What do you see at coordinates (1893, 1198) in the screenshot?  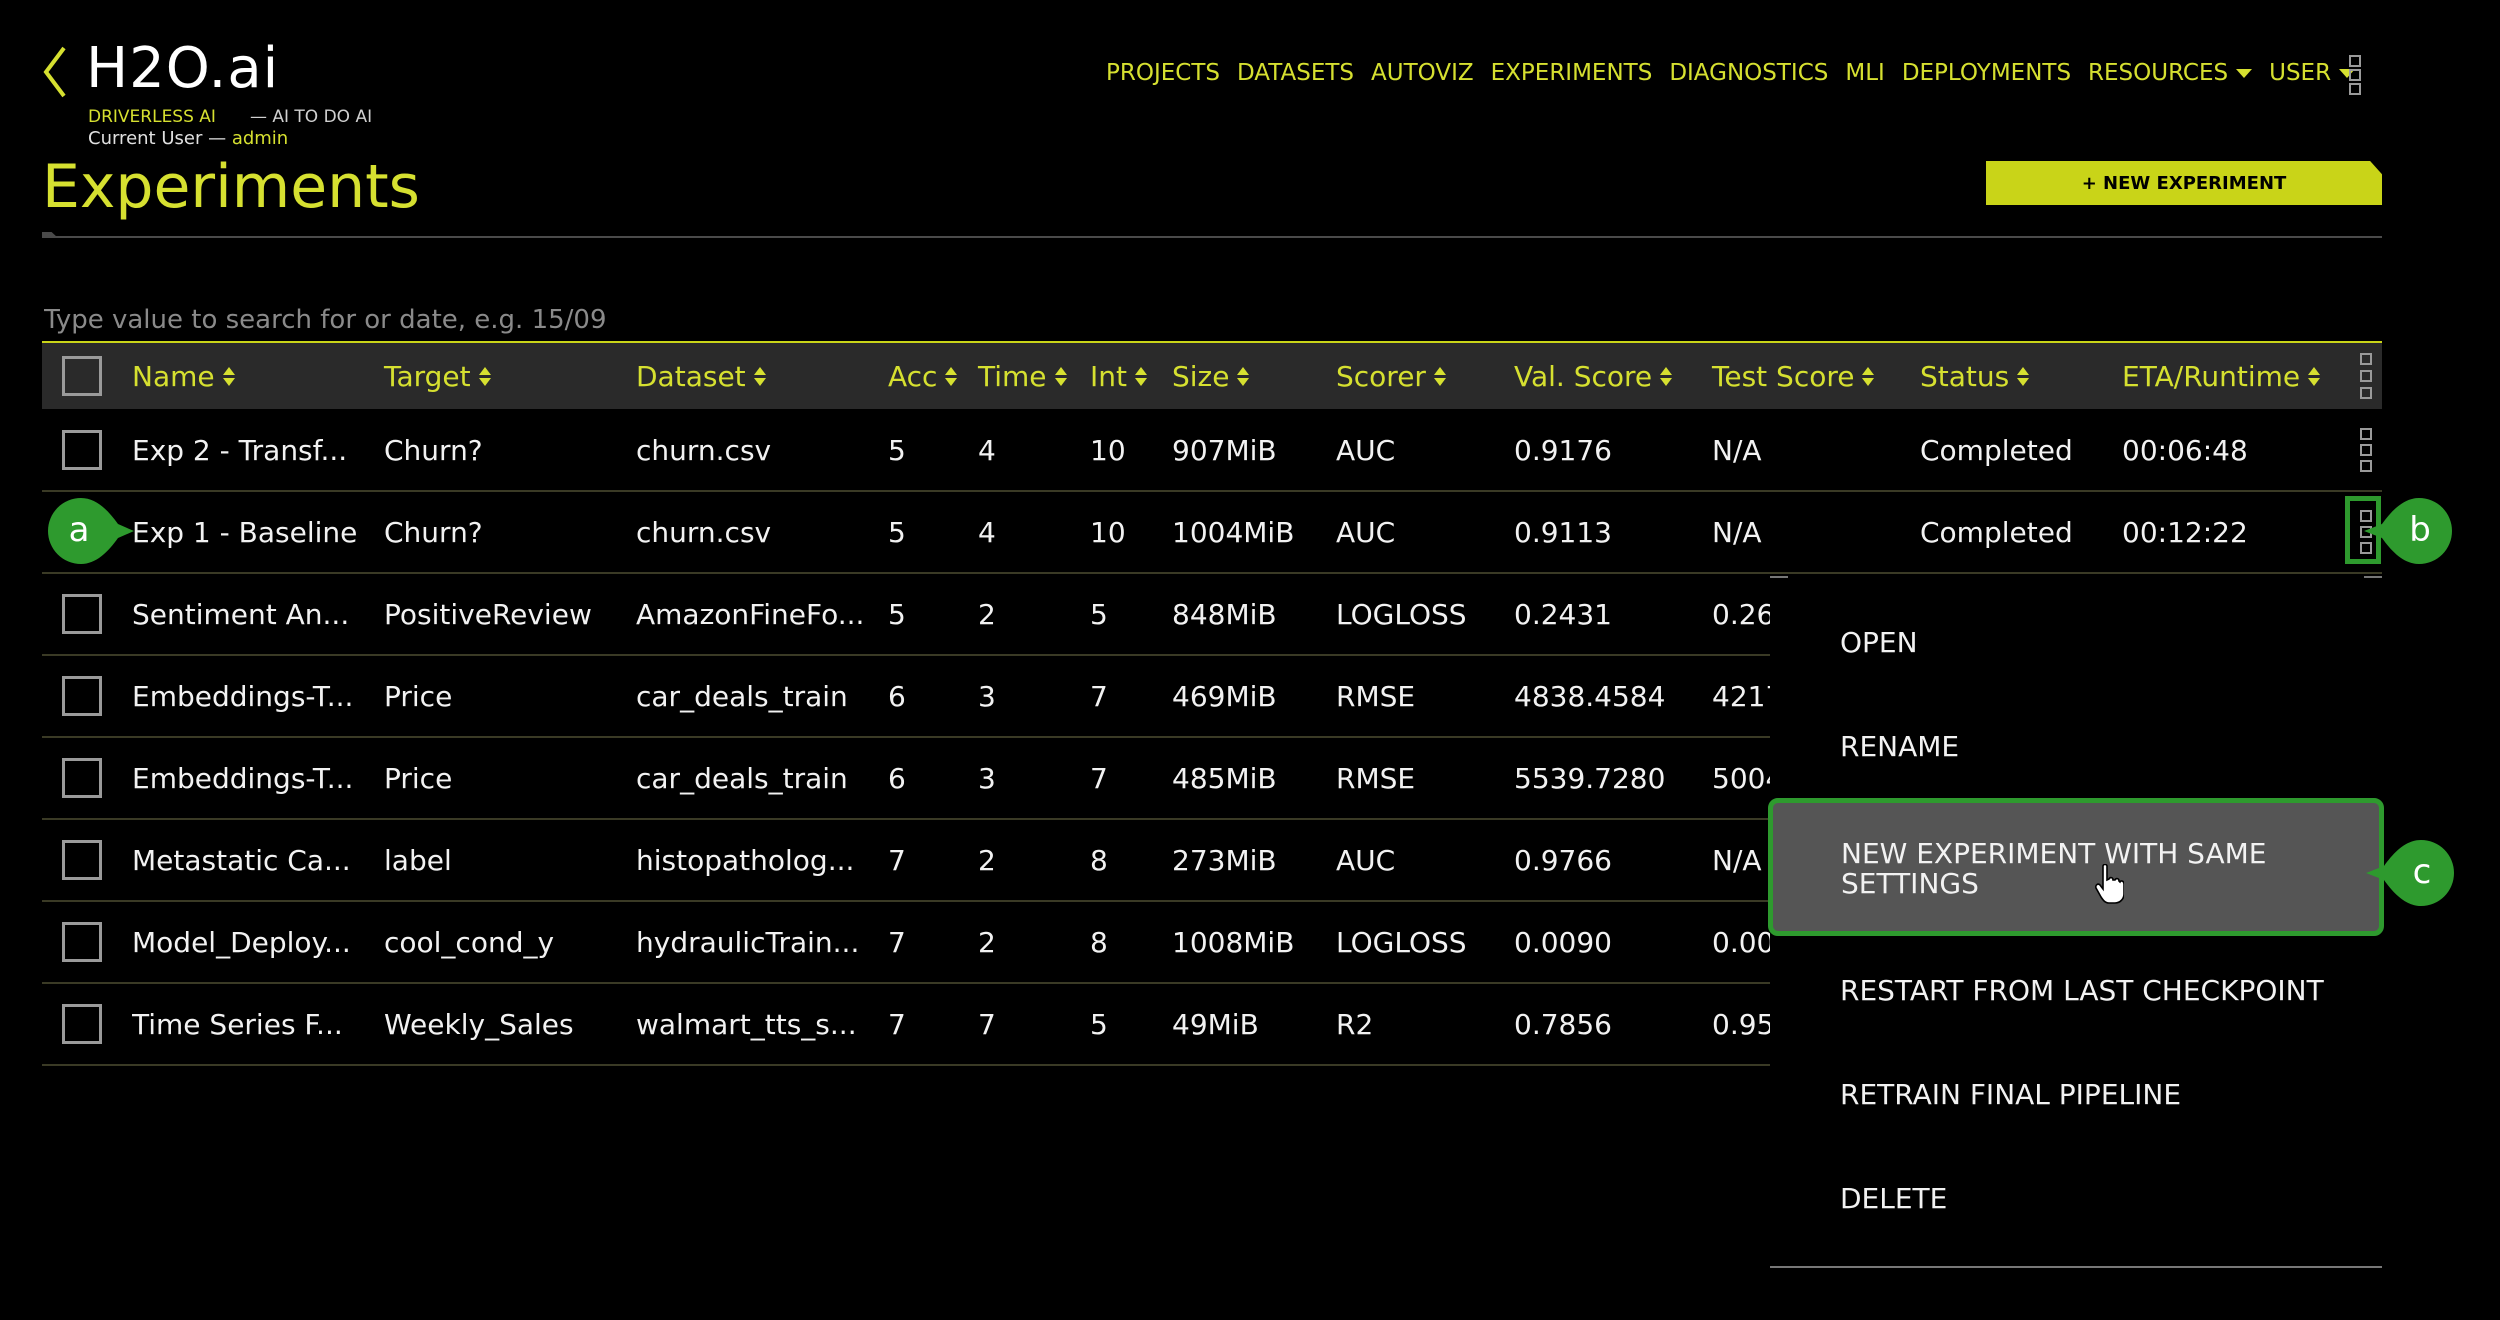 I see `menu-item-delete: DELETE` at bounding box center [1893, 1198].